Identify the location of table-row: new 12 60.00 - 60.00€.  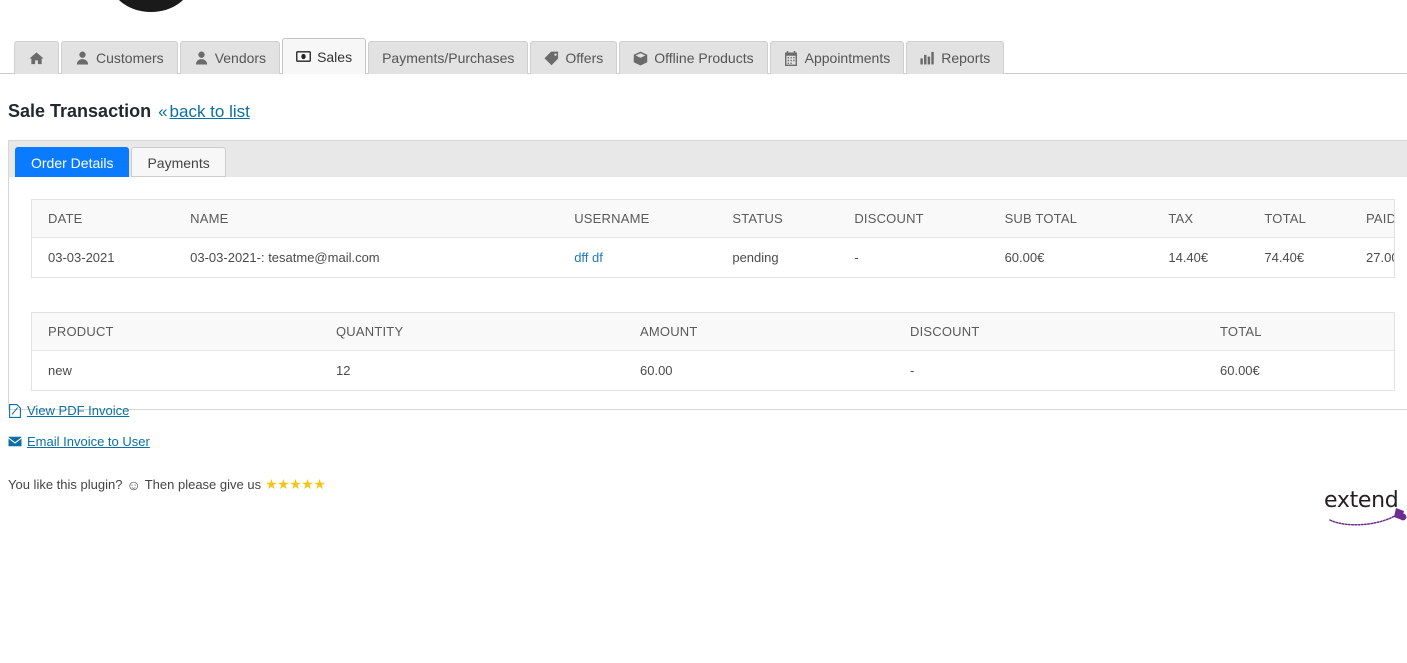
(713, 370).